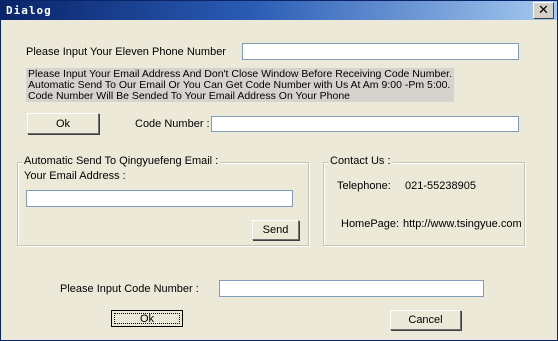 The width and height of the screenshot is (558, 341). I want to click on cancel-button: Cancel, so click(425, 320).